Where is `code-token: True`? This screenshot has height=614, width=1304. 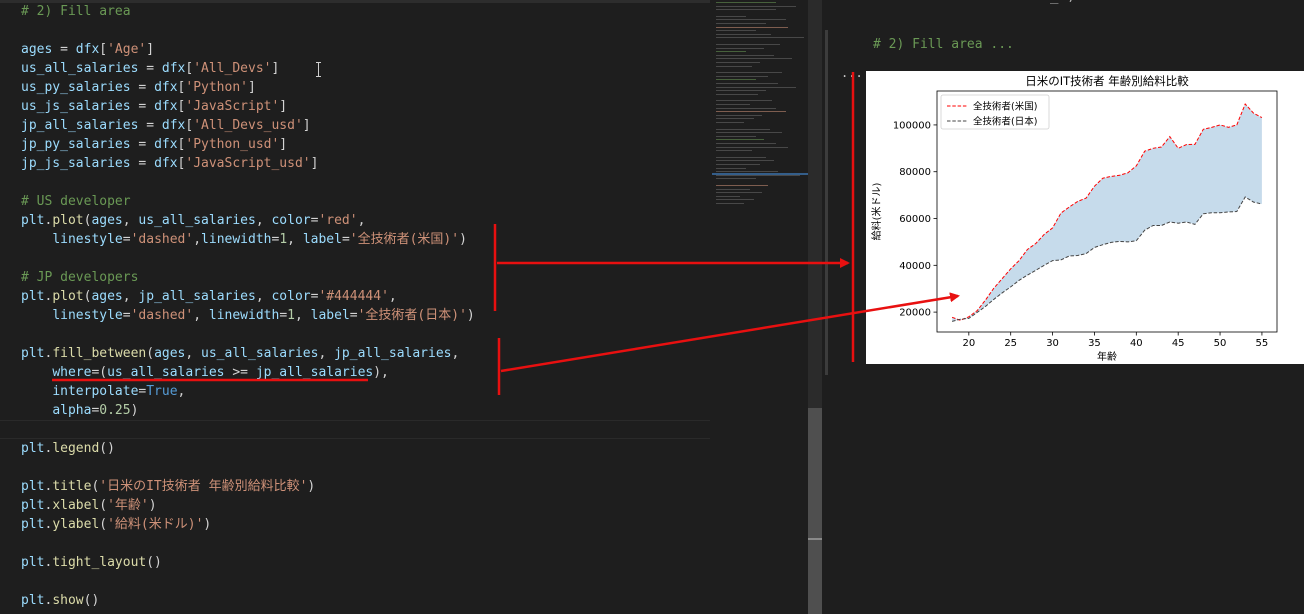
code-token: True is located at coordinates (162, 391).